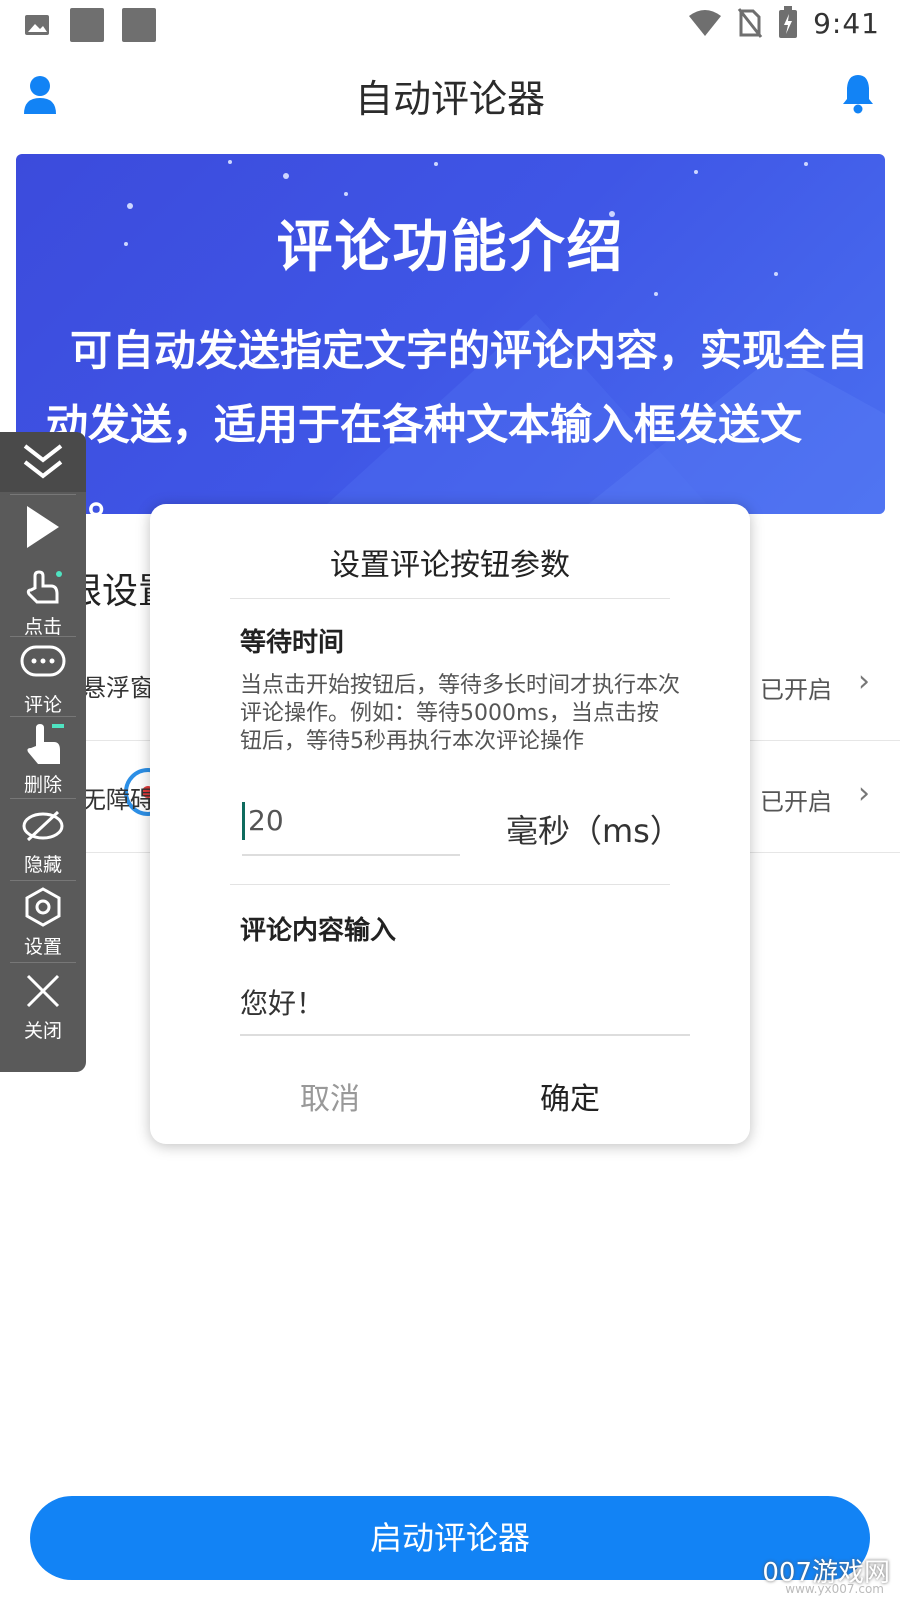 This screenshot has height=1600, width=900. Describe the element at coordinates (43, 826) in the screenshot. I see `eye-hidden-icon` at that location.